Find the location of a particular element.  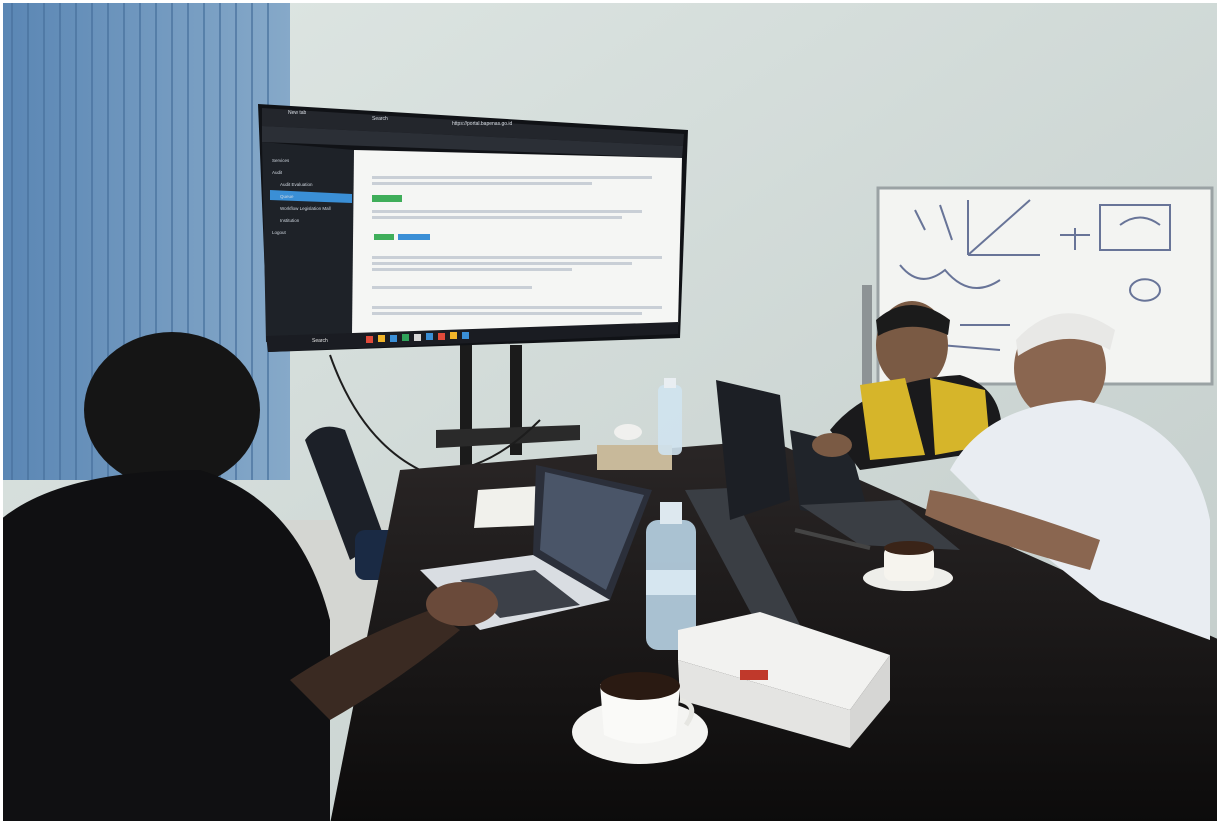

sidebar-item-6: Institution is located at coordinates (290, 220).